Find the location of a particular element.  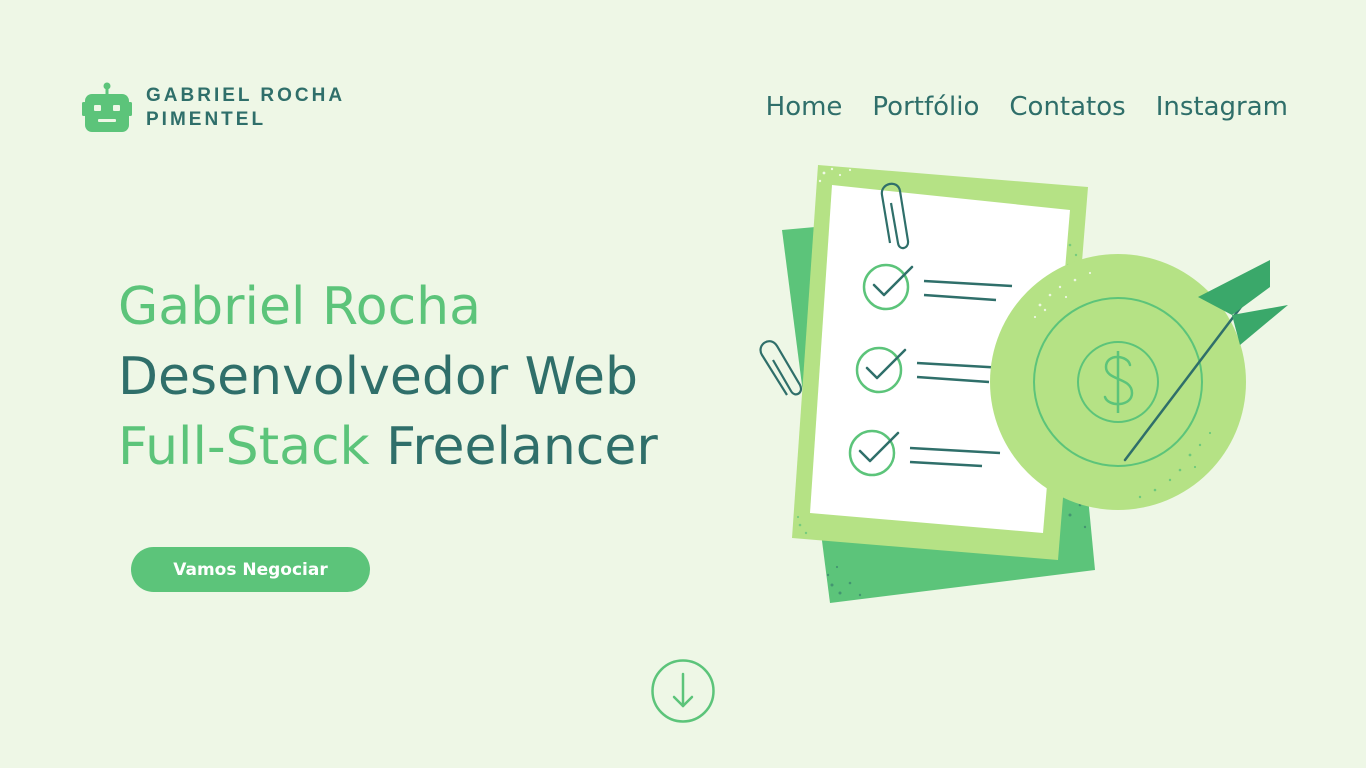

scroll-down-button is located at coordinates (683, 691).